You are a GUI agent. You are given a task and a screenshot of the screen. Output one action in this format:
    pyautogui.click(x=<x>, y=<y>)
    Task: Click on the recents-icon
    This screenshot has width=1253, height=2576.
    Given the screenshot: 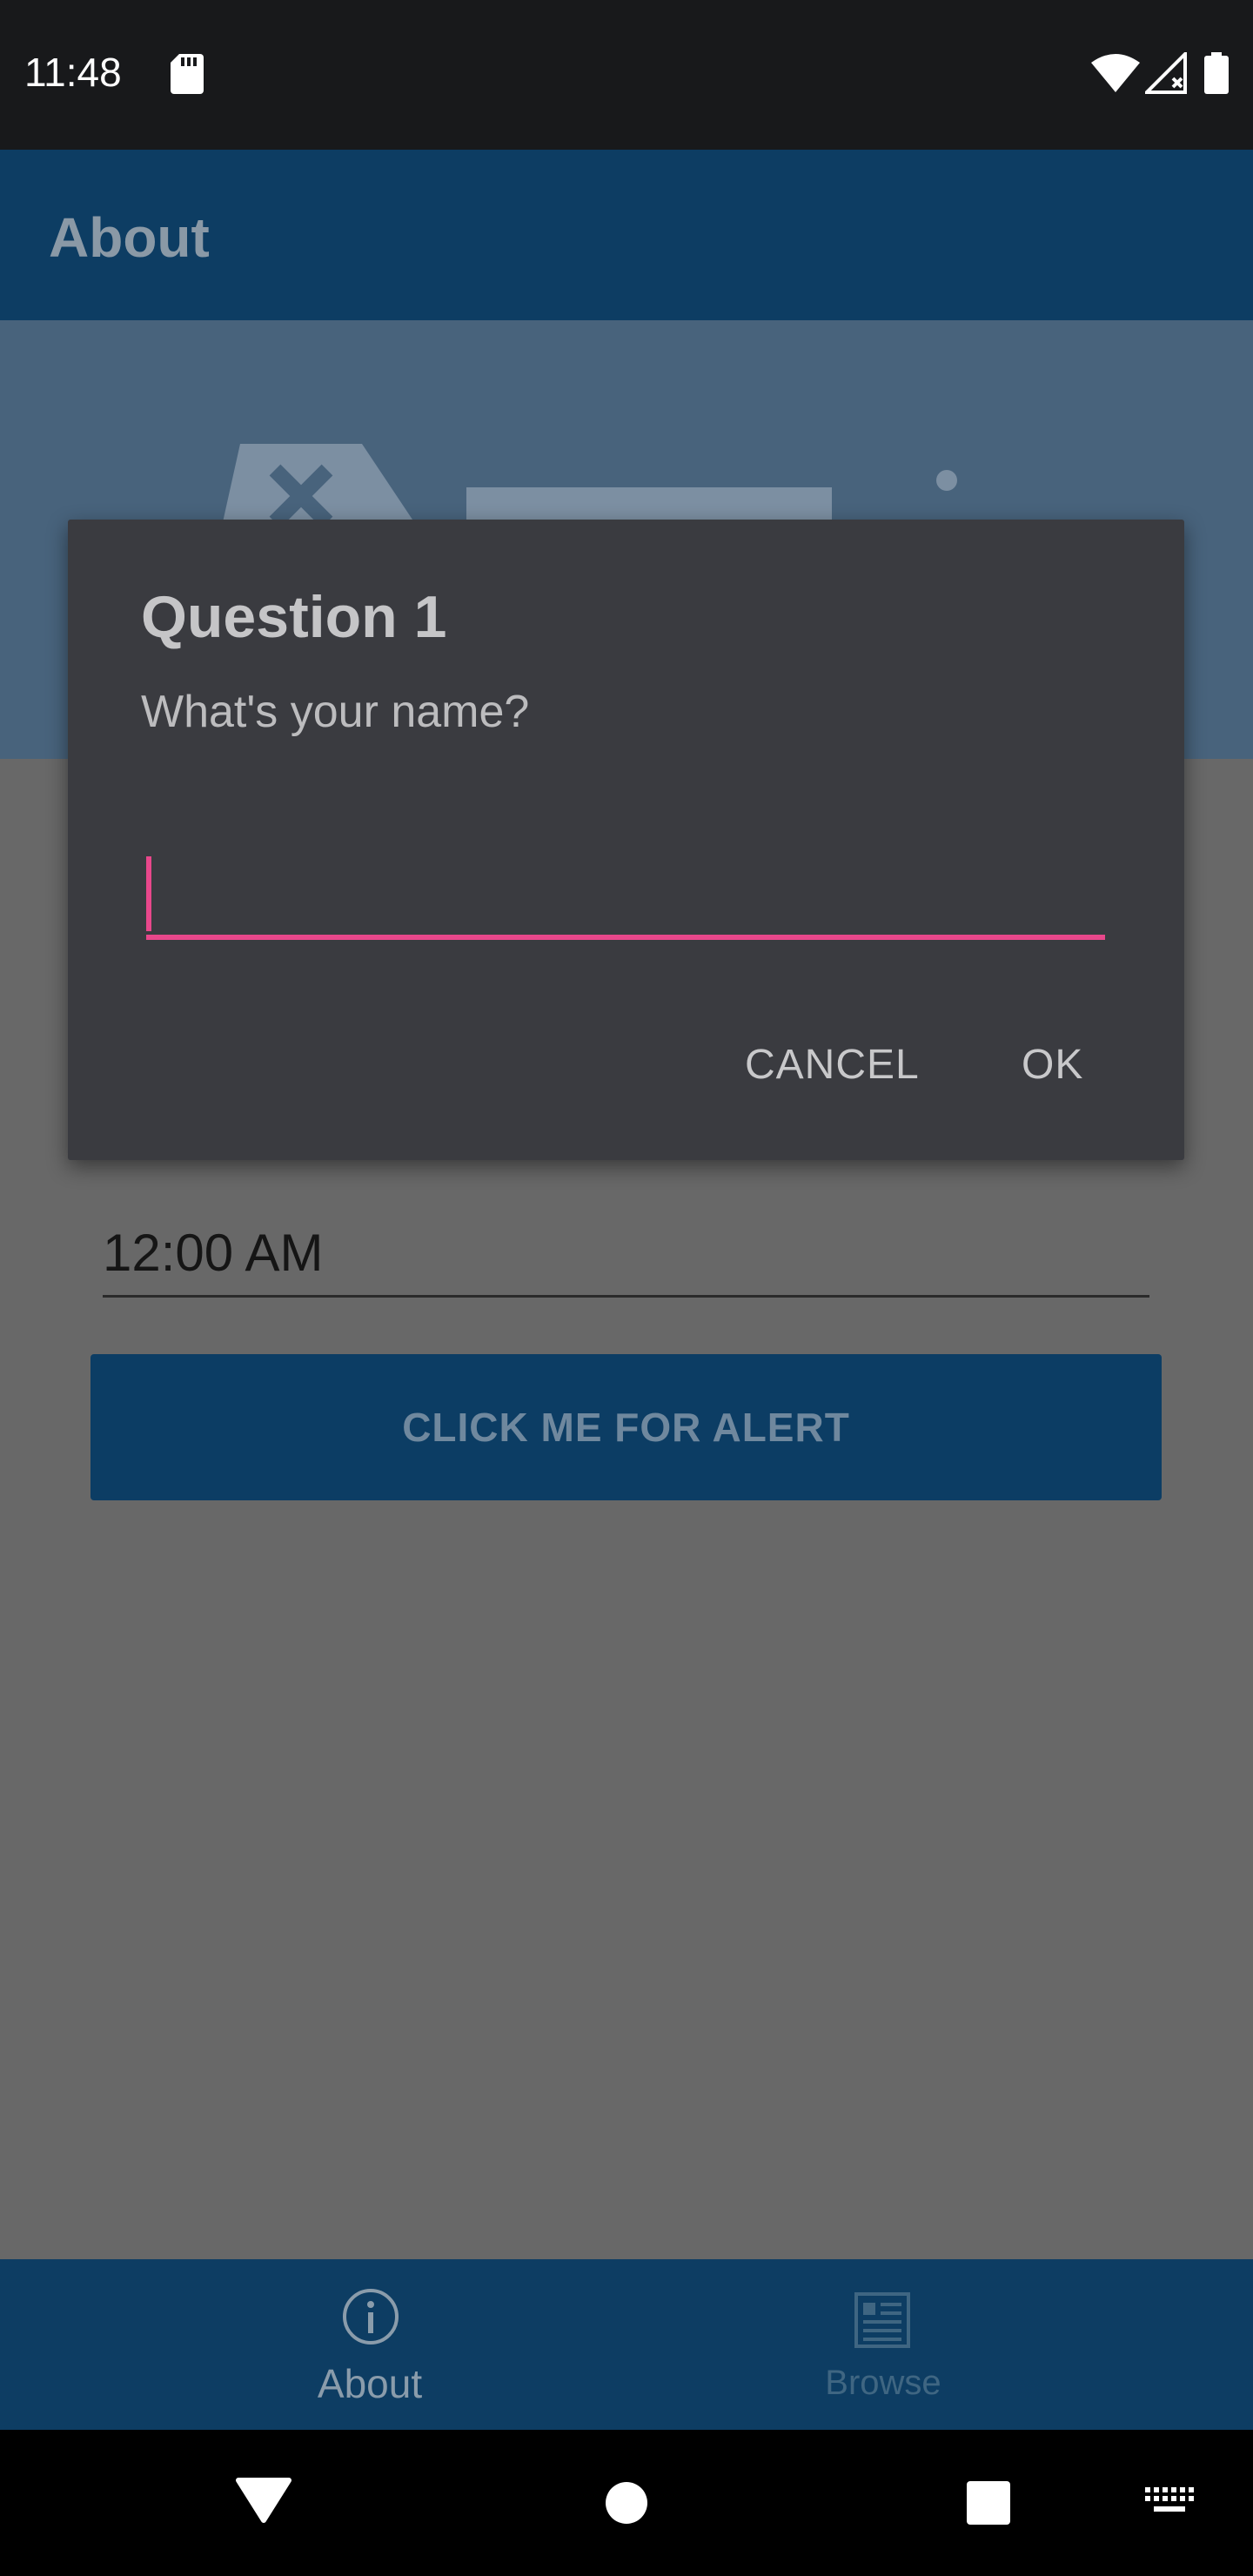 What is the action you would take?
    pyautogui.click(x=988, y=2505)
    